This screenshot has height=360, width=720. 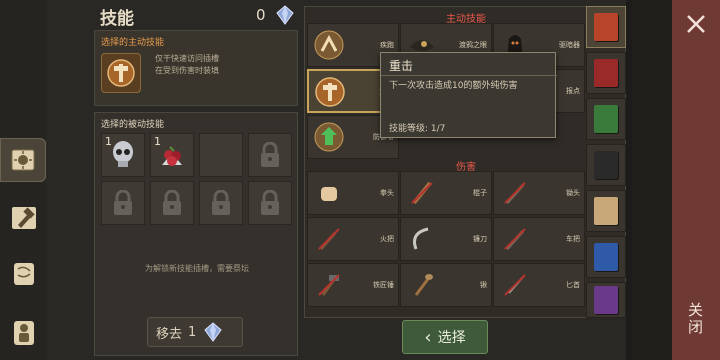 I want to click on skill-cell: 棍子, so click(x=446, y=193).